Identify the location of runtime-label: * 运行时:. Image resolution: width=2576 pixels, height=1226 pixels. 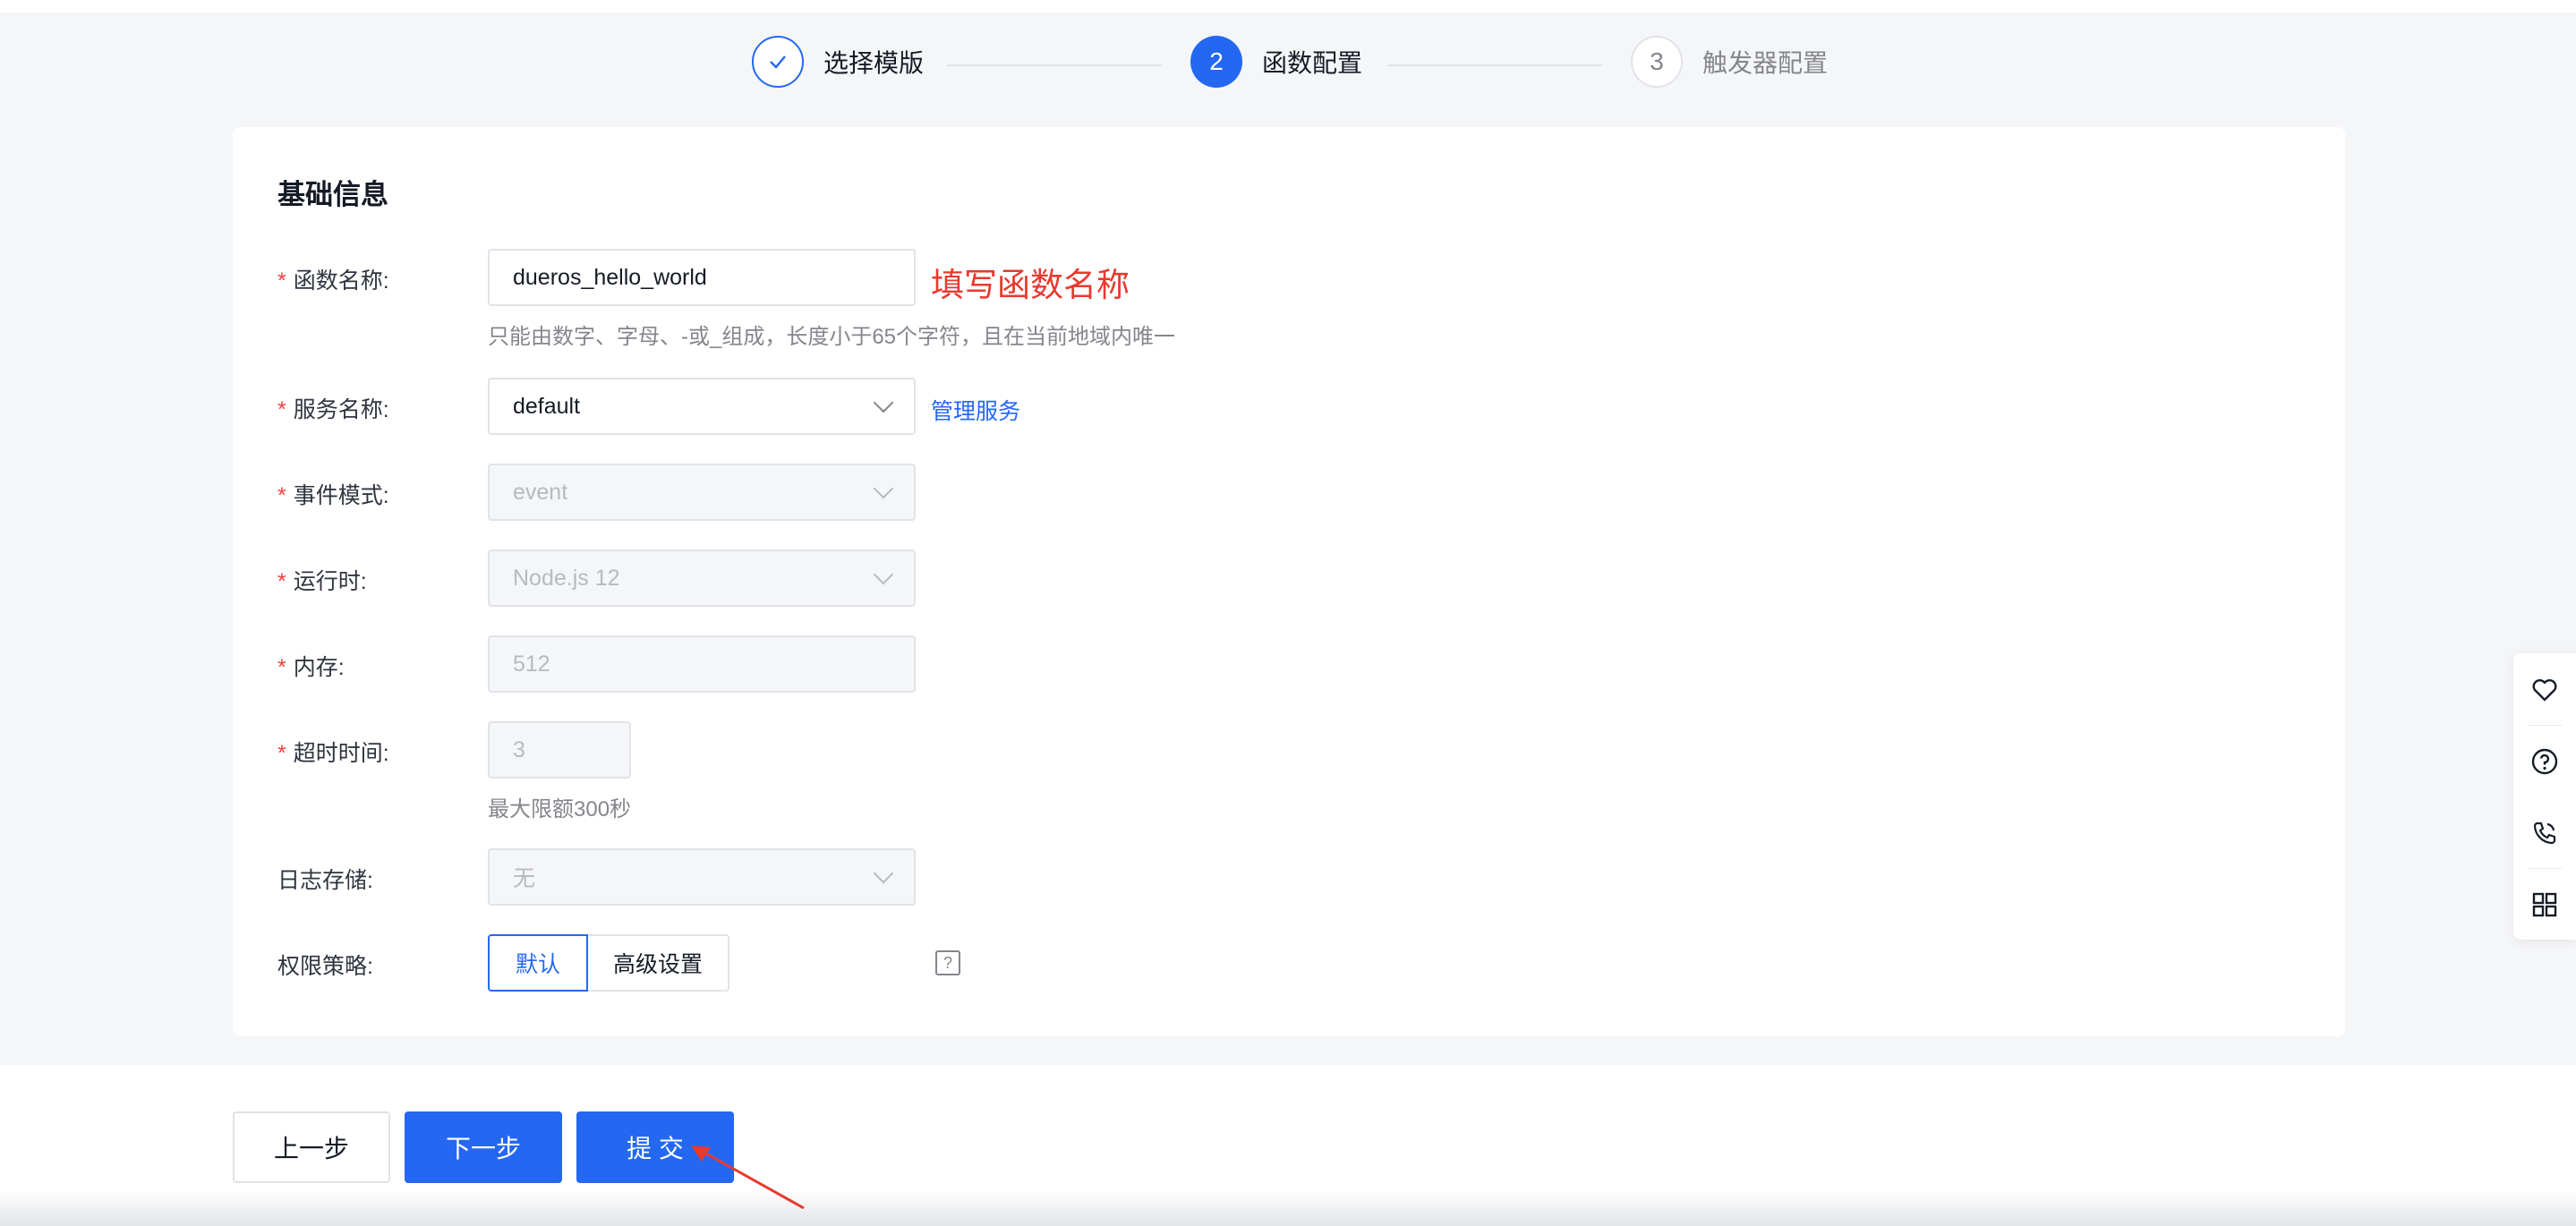
(322, 580).